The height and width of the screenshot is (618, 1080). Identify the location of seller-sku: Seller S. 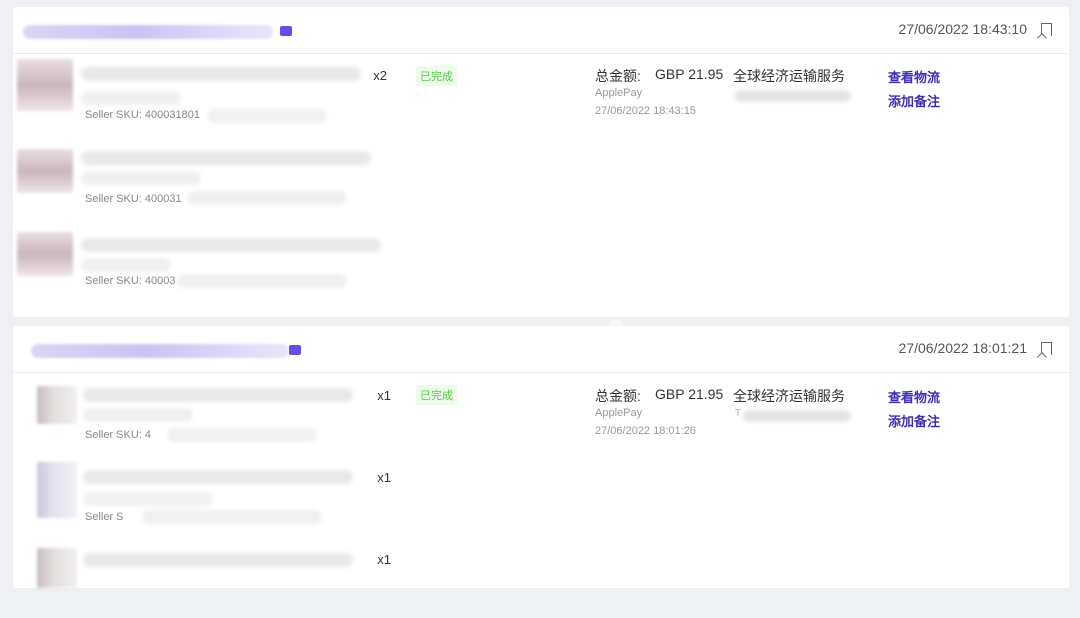
(104, 517).